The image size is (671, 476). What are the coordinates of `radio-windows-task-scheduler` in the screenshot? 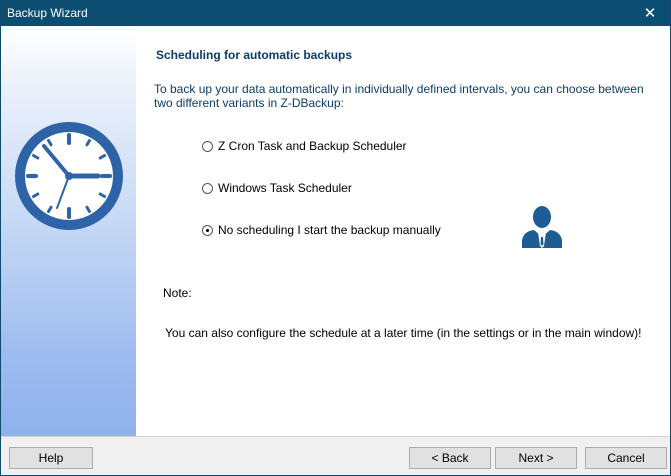 It's located at (207, 188).